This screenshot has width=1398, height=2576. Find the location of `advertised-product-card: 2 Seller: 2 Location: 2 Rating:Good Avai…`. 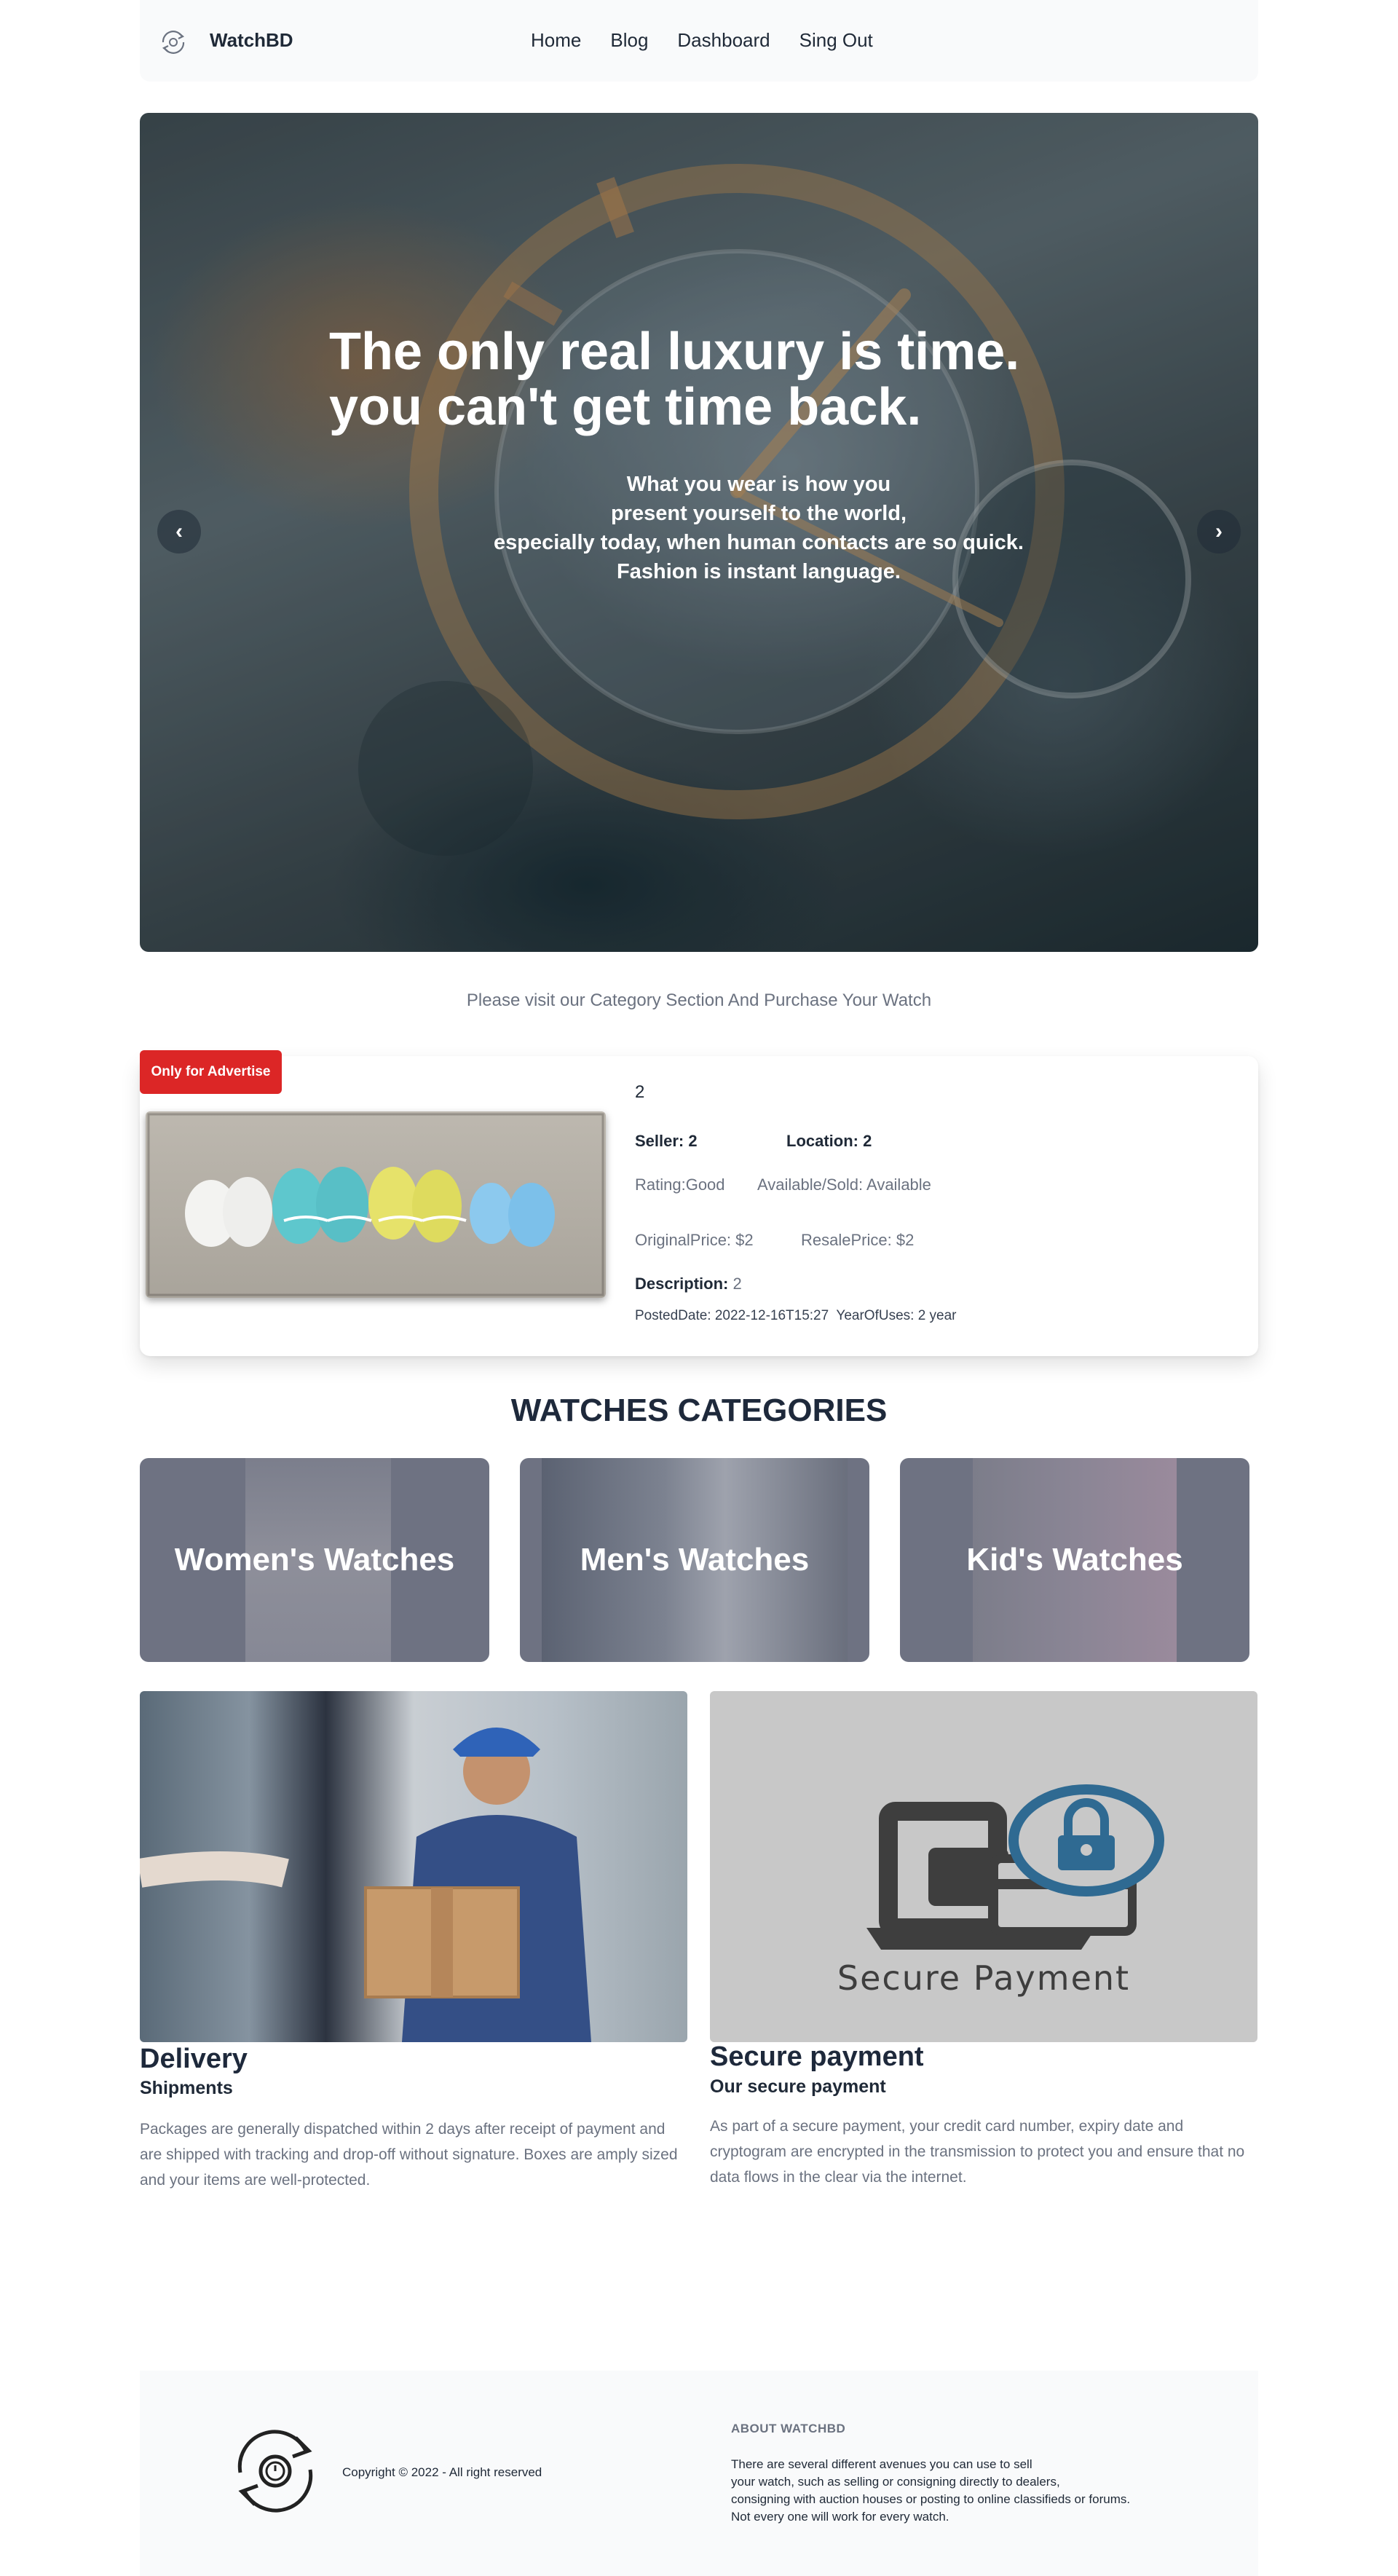

advertised-product-card: 2 Seller: 2 Location: 2 Rating:Good Avai… is located at coordinates (699, 1206).